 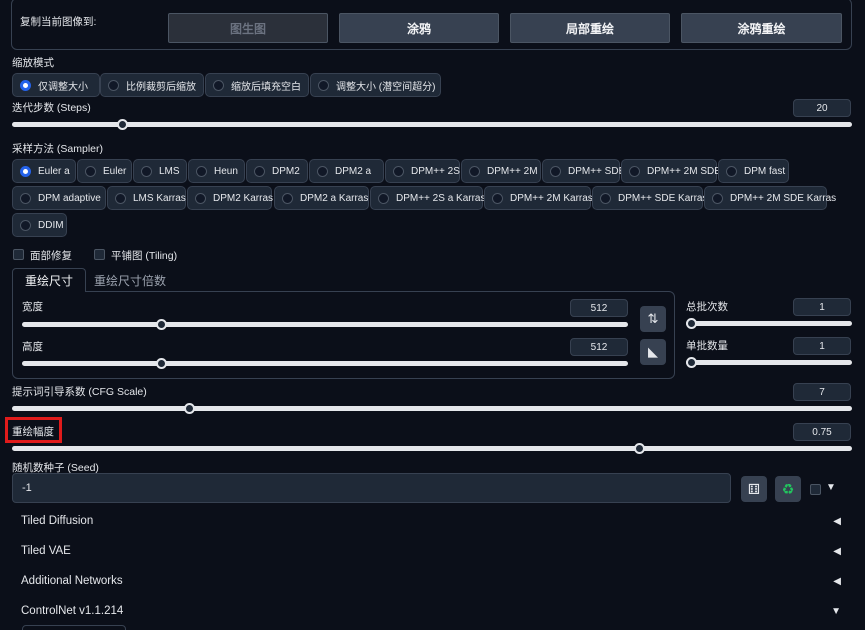 I want to click on radio-label: DPM++ 2S a Karras, so click(x=441, y=198).